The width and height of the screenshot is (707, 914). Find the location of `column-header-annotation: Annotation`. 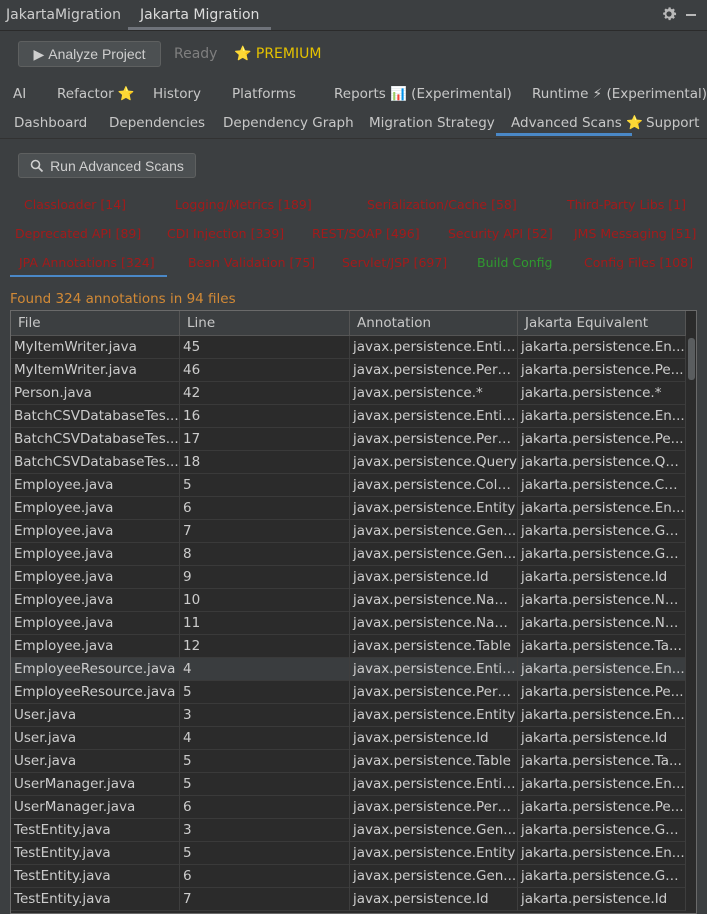

column-header-annotation: Annotation is located at coordinates (434, 323).